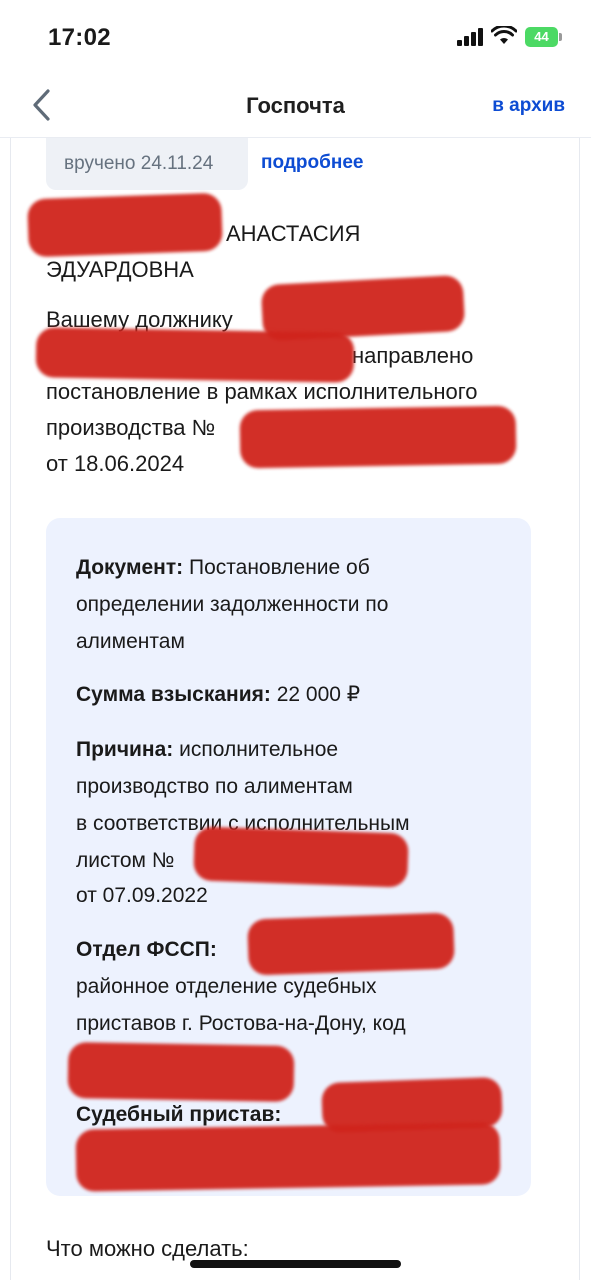 The height and width of the screenshot is (1280, 591). Describe the element at coordinates (10, 709) in the screenshot. I see `card-left-border` at that location.